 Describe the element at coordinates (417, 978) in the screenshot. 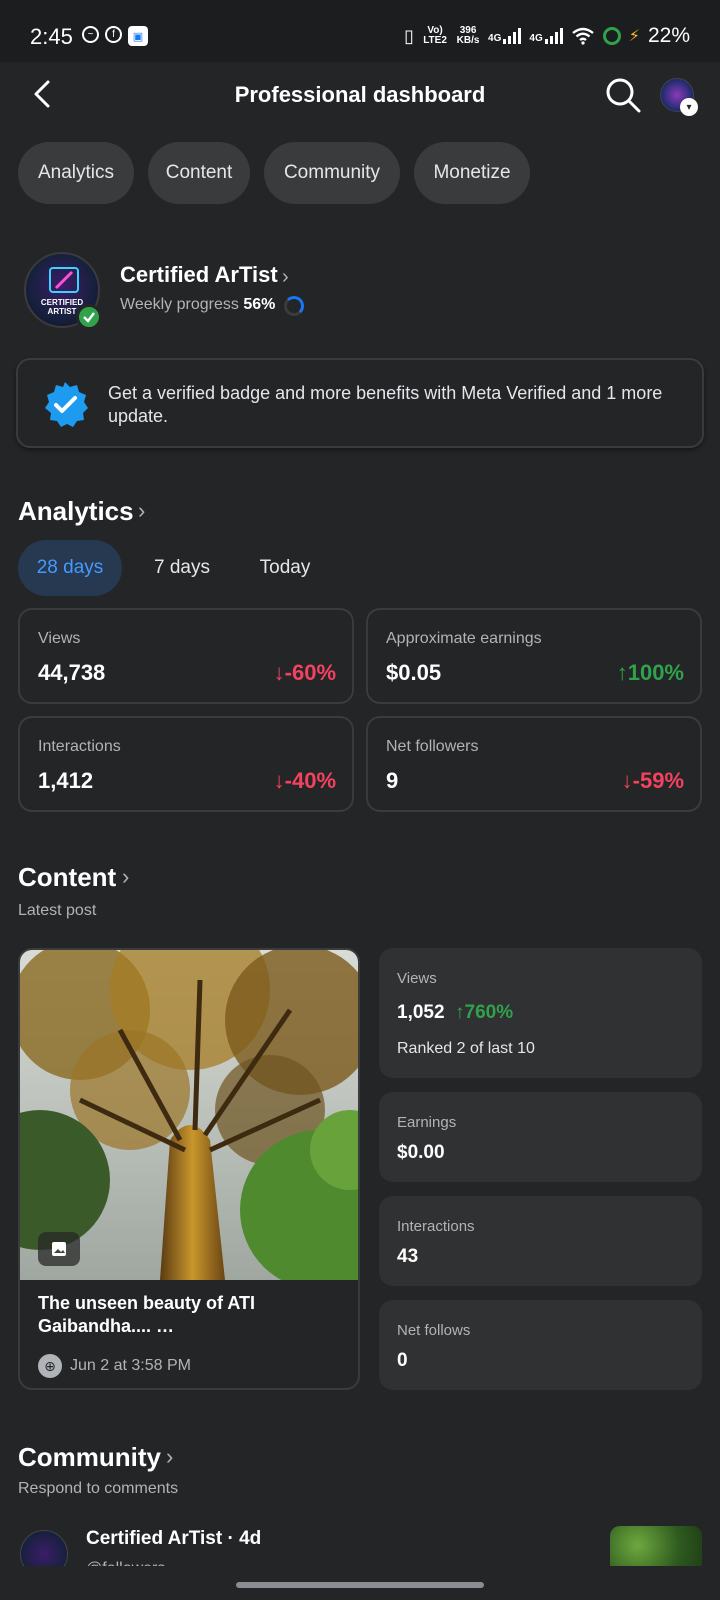

I see `stat-label: Views` at that location.